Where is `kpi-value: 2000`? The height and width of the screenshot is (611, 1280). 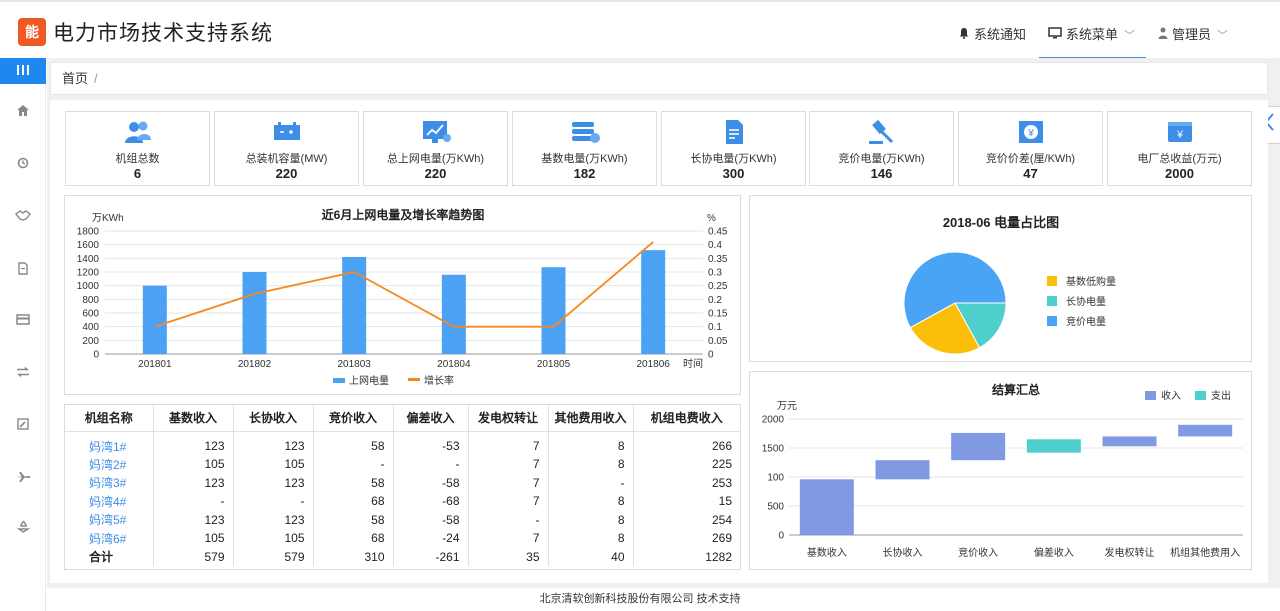
kpi-value: 2000 is located at coordinates (1179, 173).